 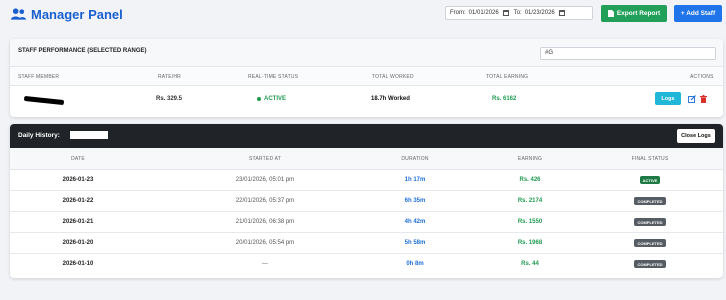 I want to click on column-header: STAFF MEMBER, so click(x=39, y=77).